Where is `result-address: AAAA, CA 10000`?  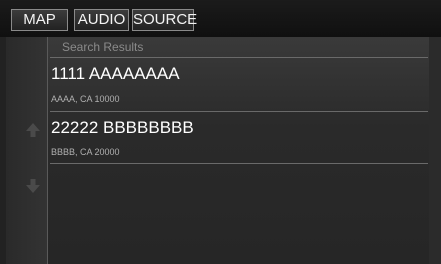
result-address: AAAA, CA 10000 is located at coordinates (85, 99).